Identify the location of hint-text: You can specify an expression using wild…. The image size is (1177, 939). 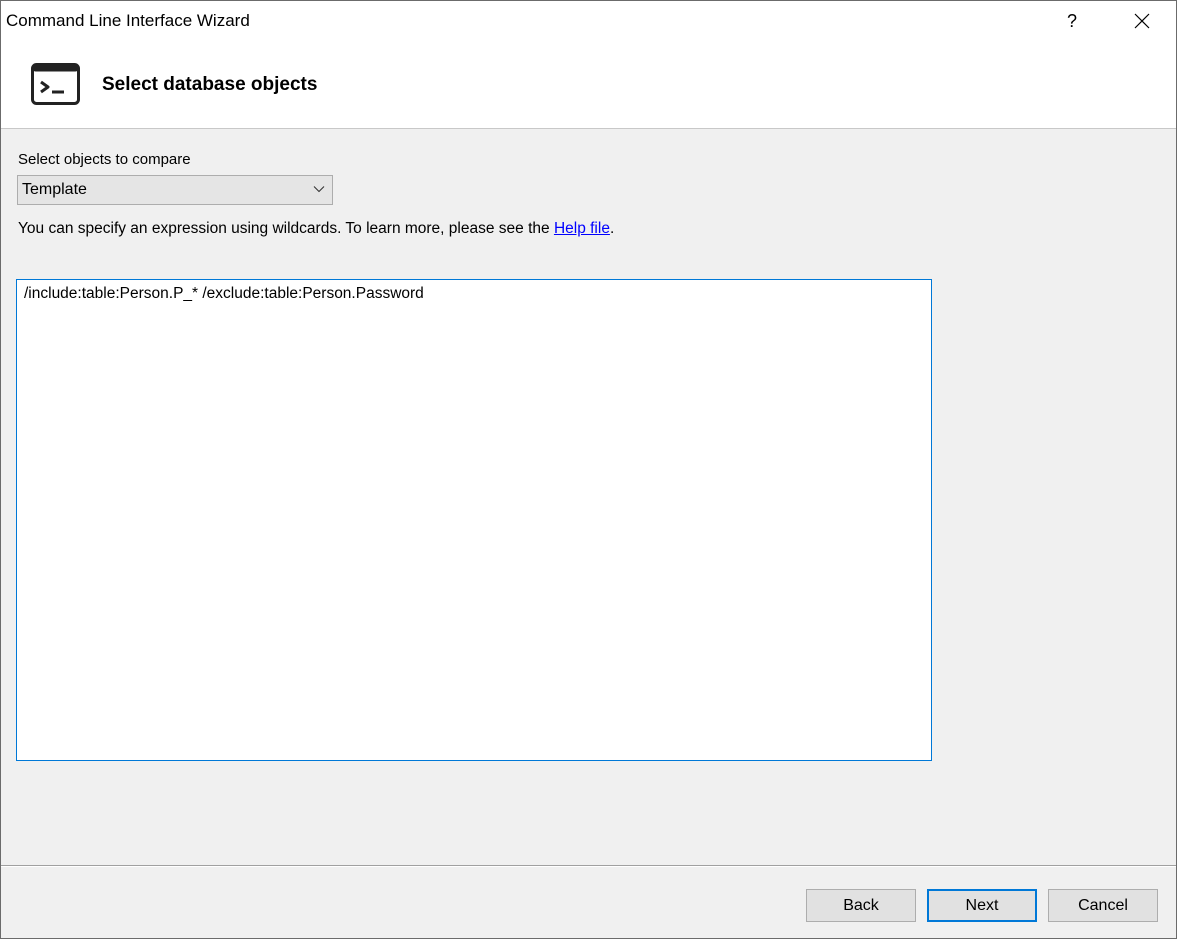
(286, 228).